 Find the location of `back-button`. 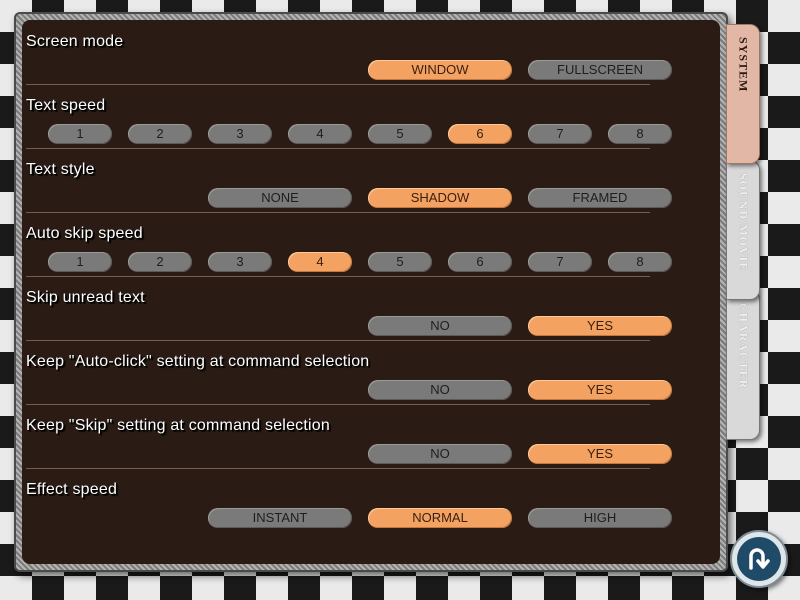

back-button is located at coordinates (759, 559).